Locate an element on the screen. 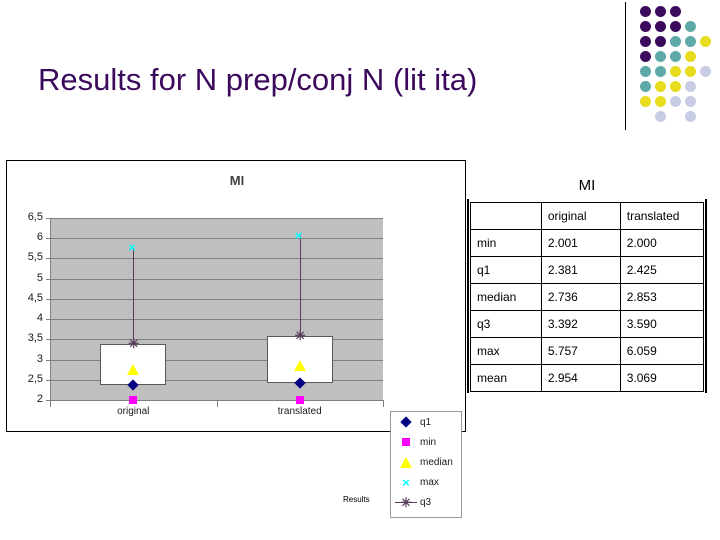  legend-item-q1: q1 is located at coordinates (426, 422).